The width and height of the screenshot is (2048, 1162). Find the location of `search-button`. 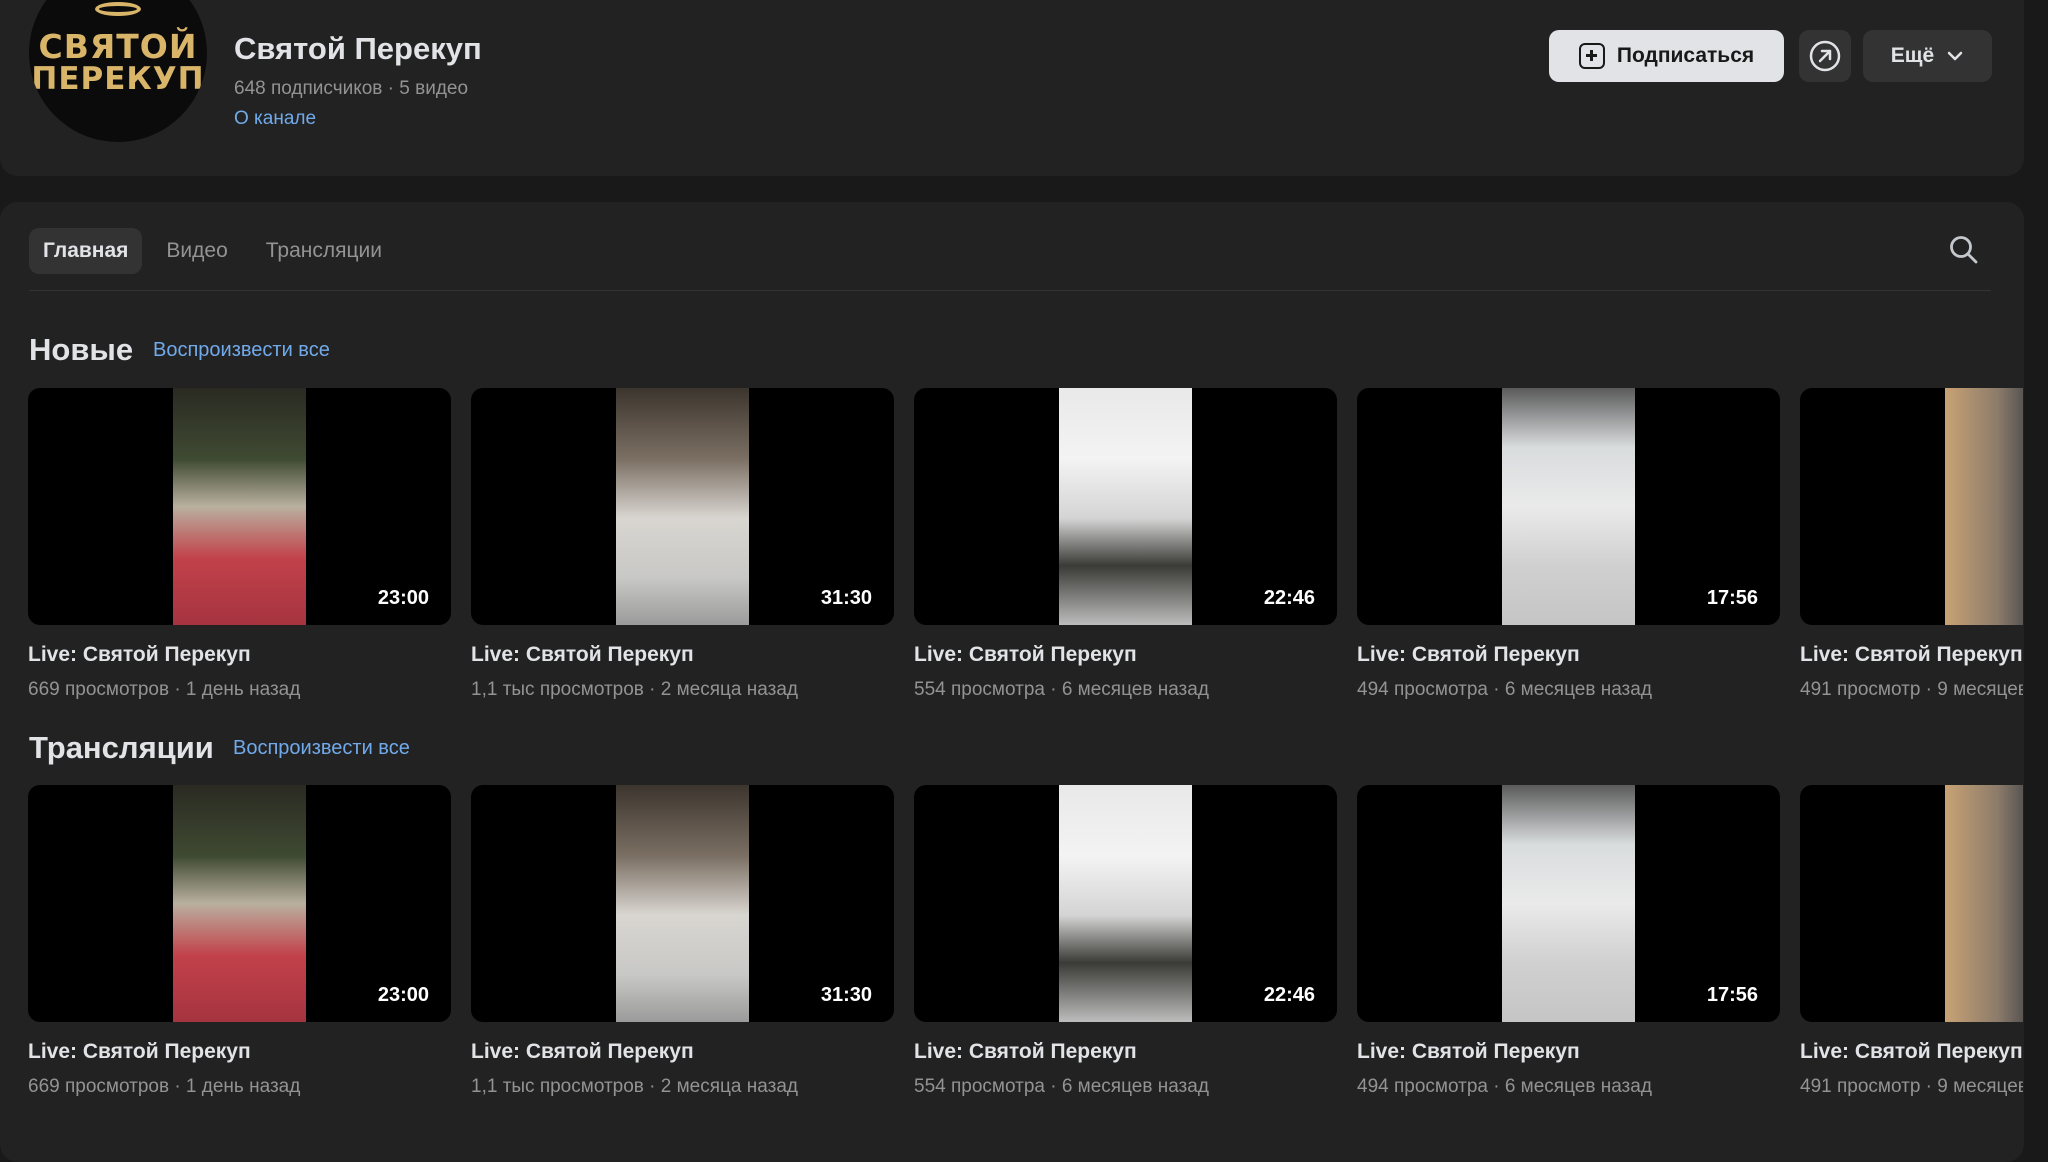

search-button is located at coordinates (1964, 250).